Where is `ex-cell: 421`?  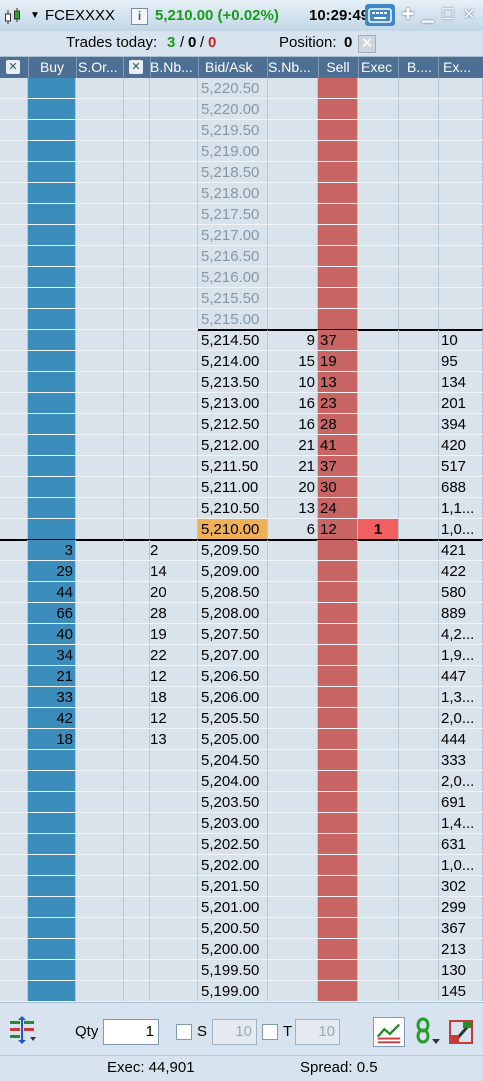
ex-cell: 421 is located at coordinates (461, 550).